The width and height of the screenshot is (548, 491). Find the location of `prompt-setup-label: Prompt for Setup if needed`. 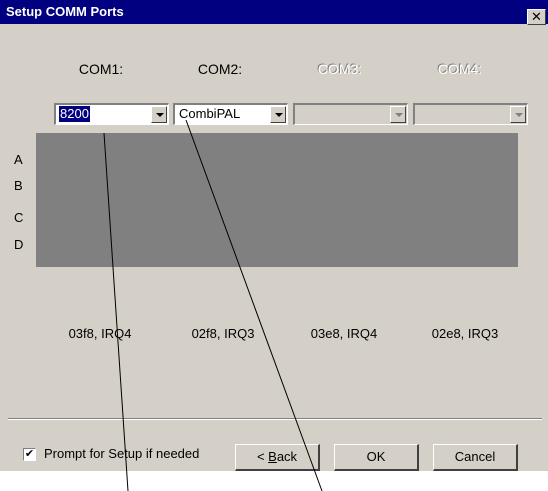

prompt-setup-label: Prompt for Setup if needed is located at coordinates (121, 453).